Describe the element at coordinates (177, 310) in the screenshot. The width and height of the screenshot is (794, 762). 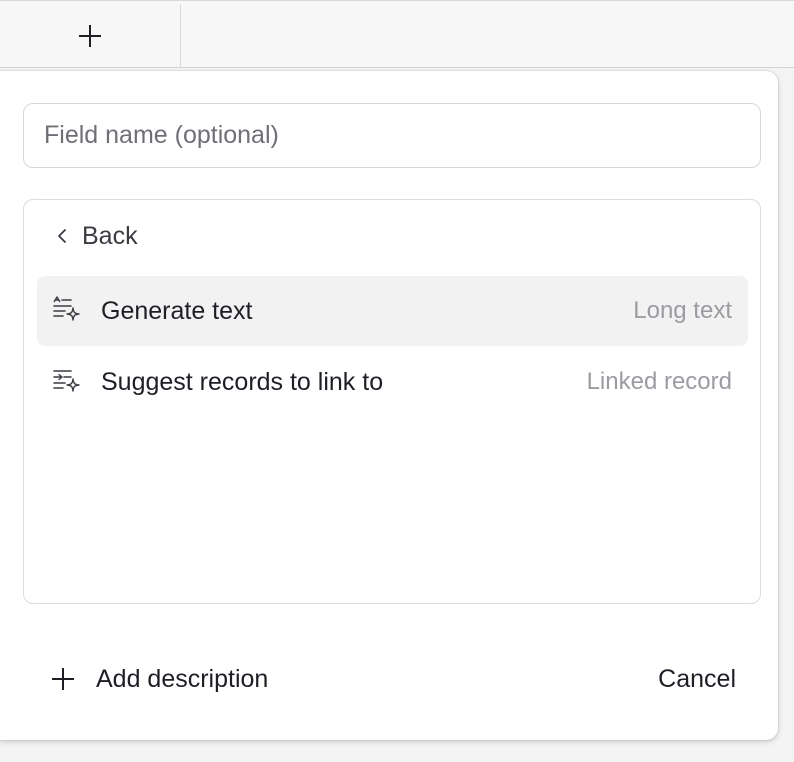
I see `option-label: Generate text` at that location.